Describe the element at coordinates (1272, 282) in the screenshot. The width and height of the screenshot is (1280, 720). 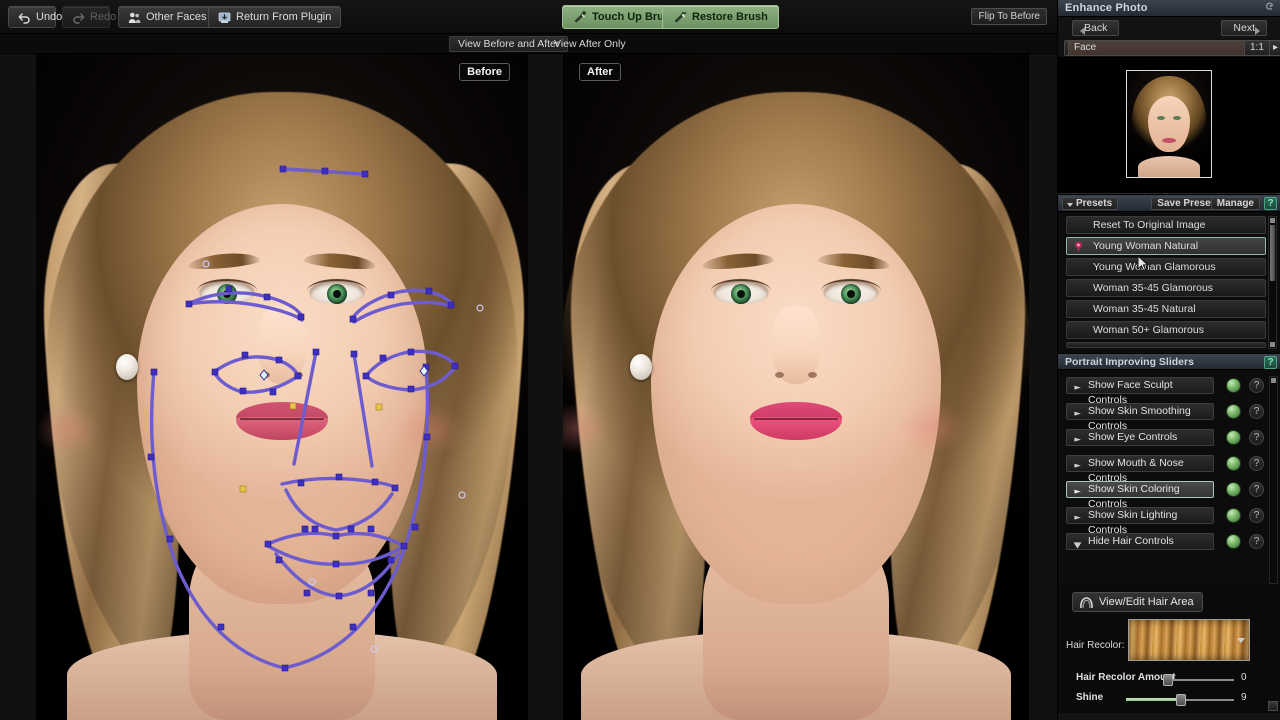
I see `presets-scrollbar` at that location.